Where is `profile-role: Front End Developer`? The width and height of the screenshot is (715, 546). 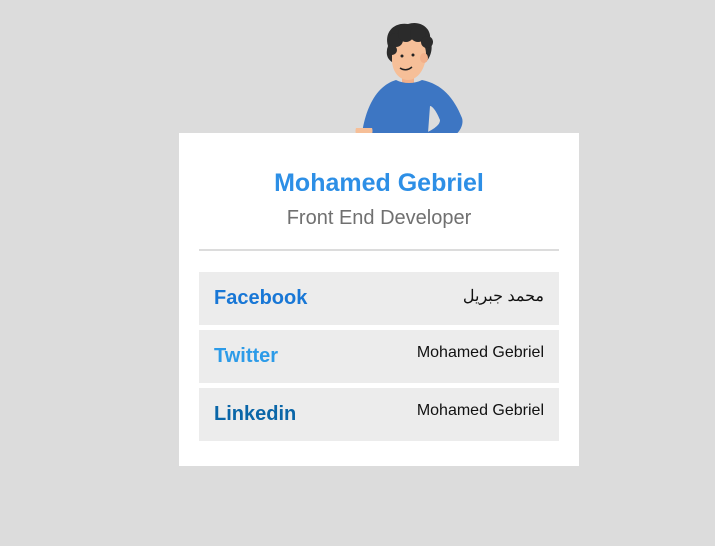
profile-role: Front End Developer is located at coordinates (379, 218).